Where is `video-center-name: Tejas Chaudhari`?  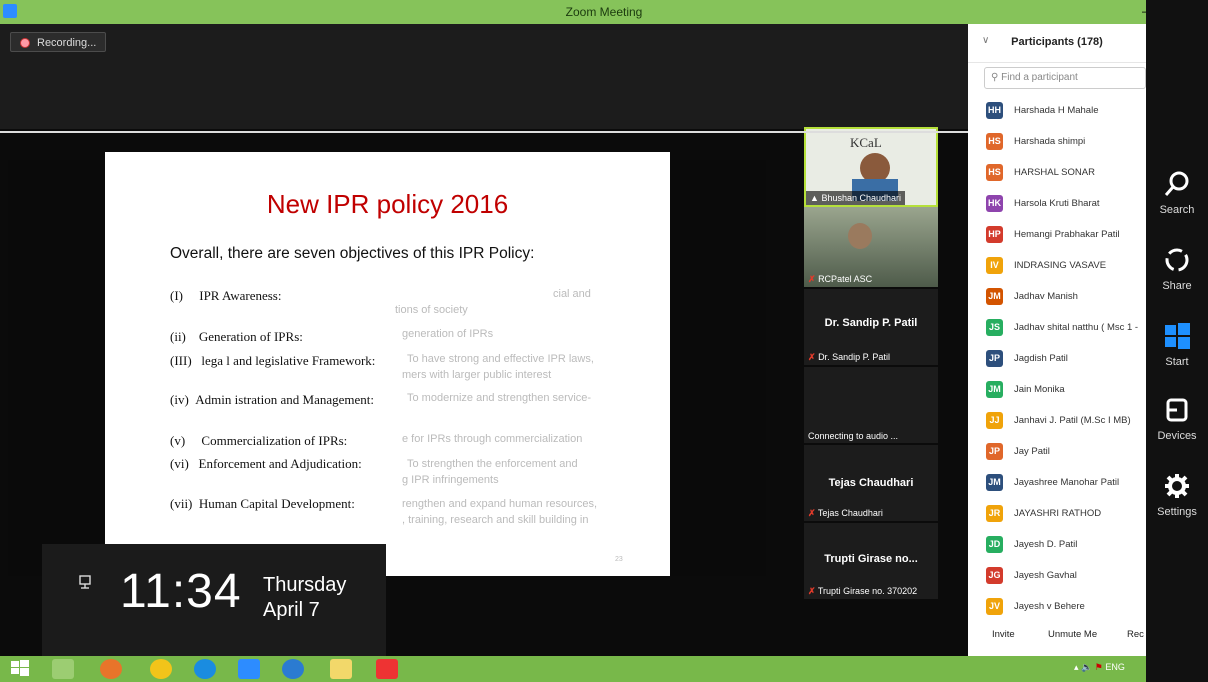
video-center-name: Tejas Chaudhari is located at coordinates (871, 483).